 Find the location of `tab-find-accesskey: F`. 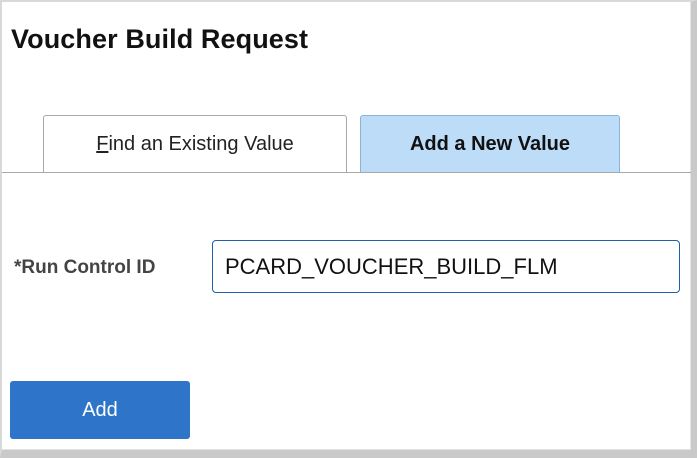

tab-find-accesskey: F is located at coordinates (102, 144).